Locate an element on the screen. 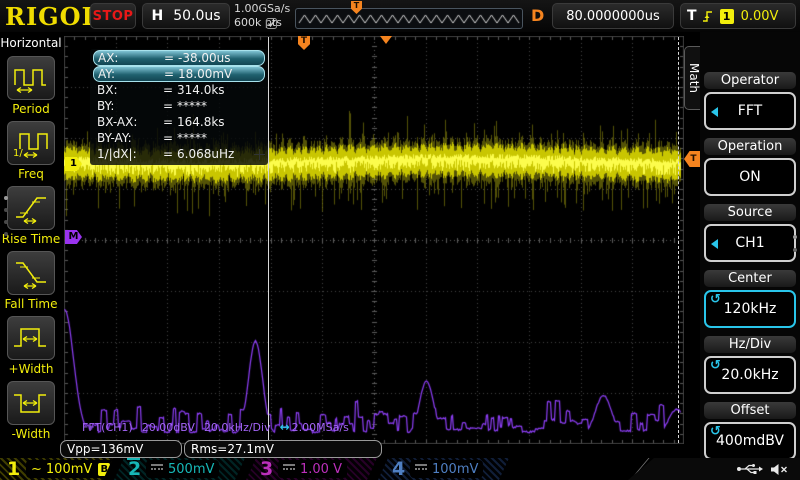 The width and height of the screenshot is (800, 480). cursor-value: -38.00us is located at coordinates (204, 58).